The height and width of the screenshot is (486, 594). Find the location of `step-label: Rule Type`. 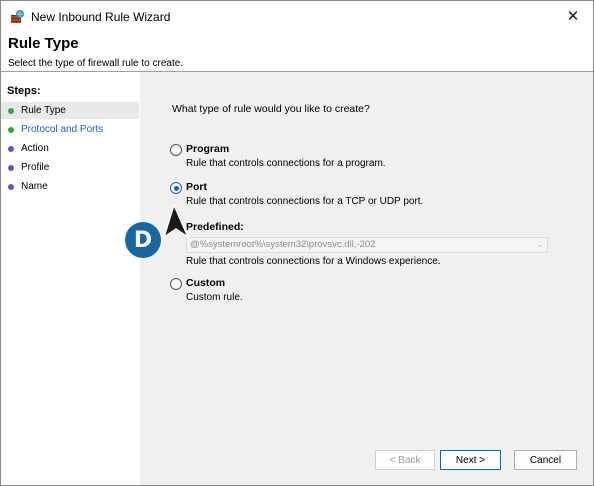

step-label: Rule Type is located at coordinates (43, 110).